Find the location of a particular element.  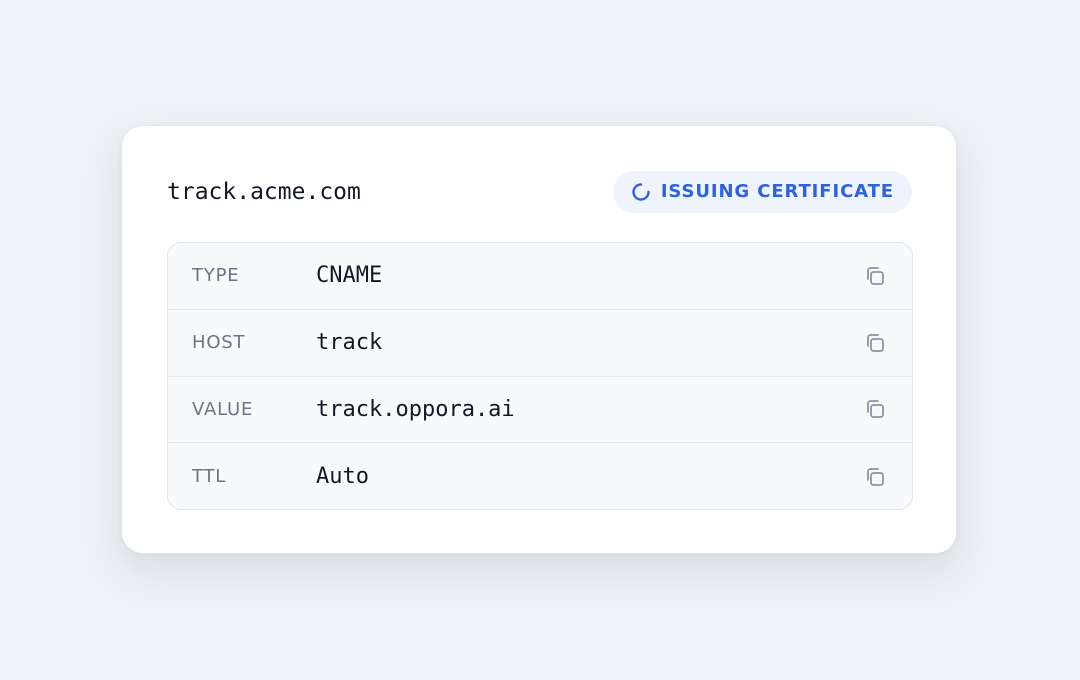

record-row-type: TYPE CNAME is located at coordinates (540, 276).